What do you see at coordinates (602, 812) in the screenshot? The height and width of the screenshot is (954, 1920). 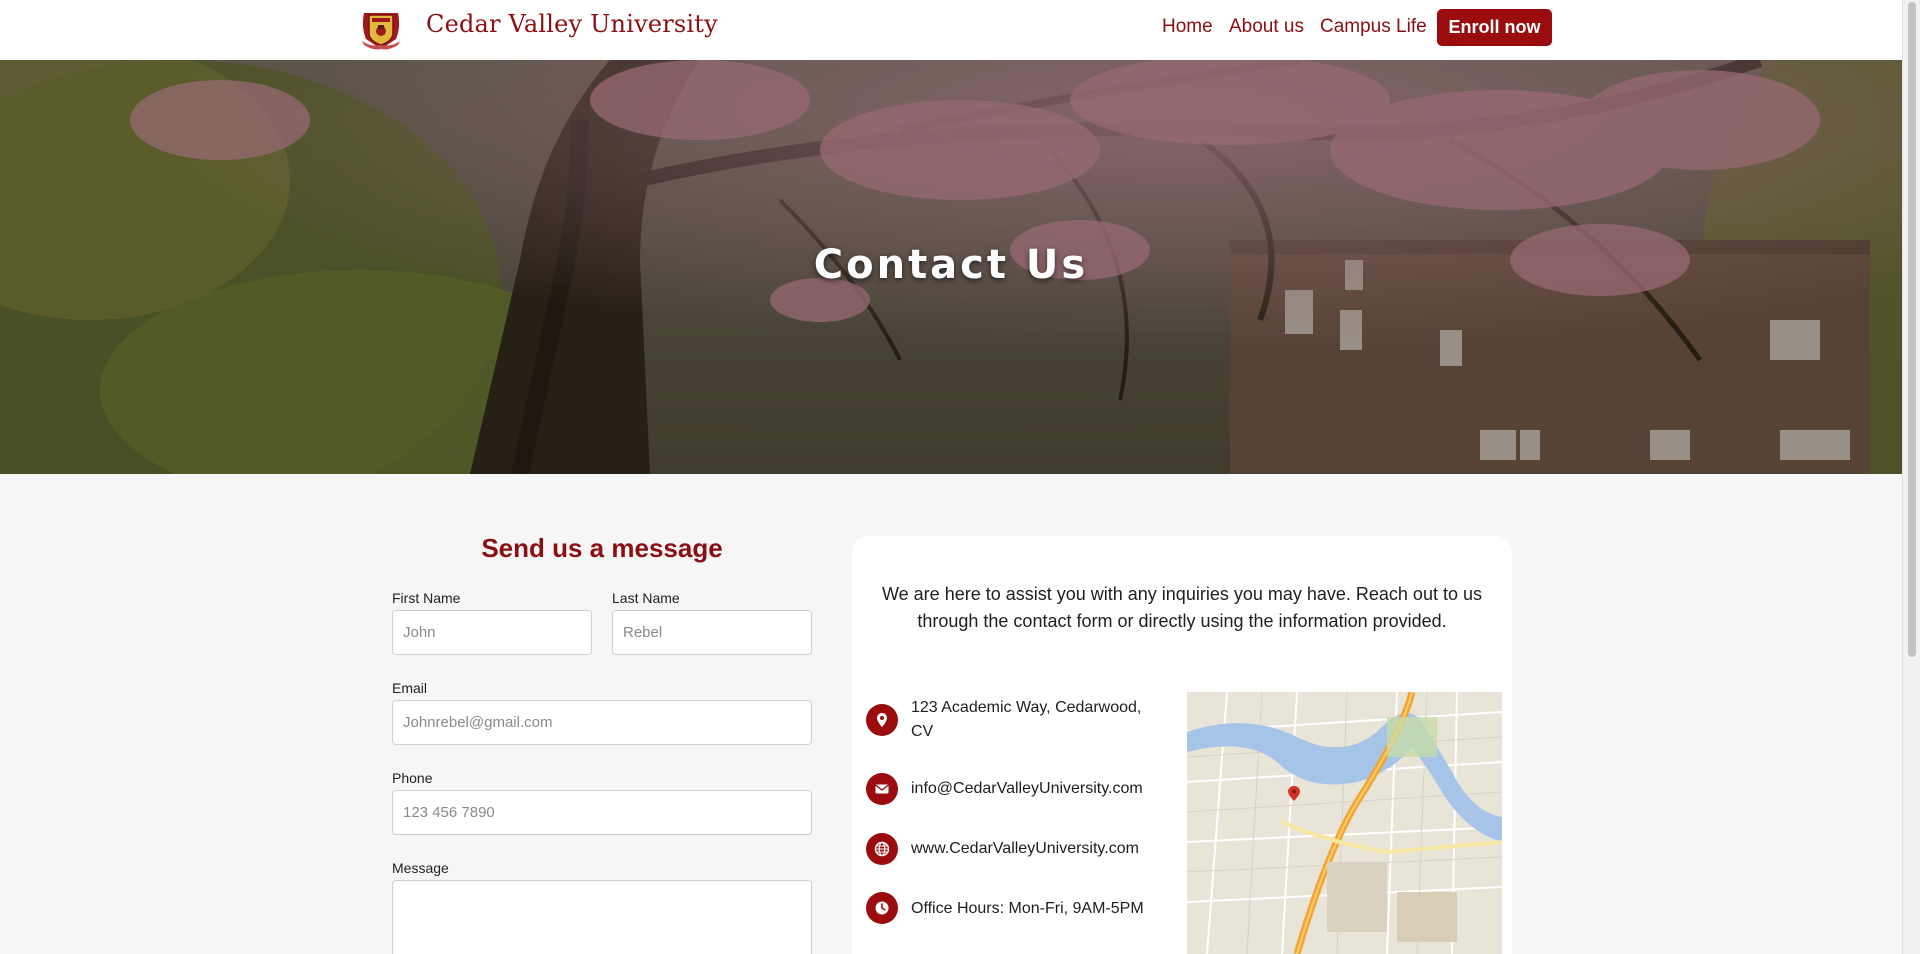 I see `phone-input` at bounding box center [602, 812].